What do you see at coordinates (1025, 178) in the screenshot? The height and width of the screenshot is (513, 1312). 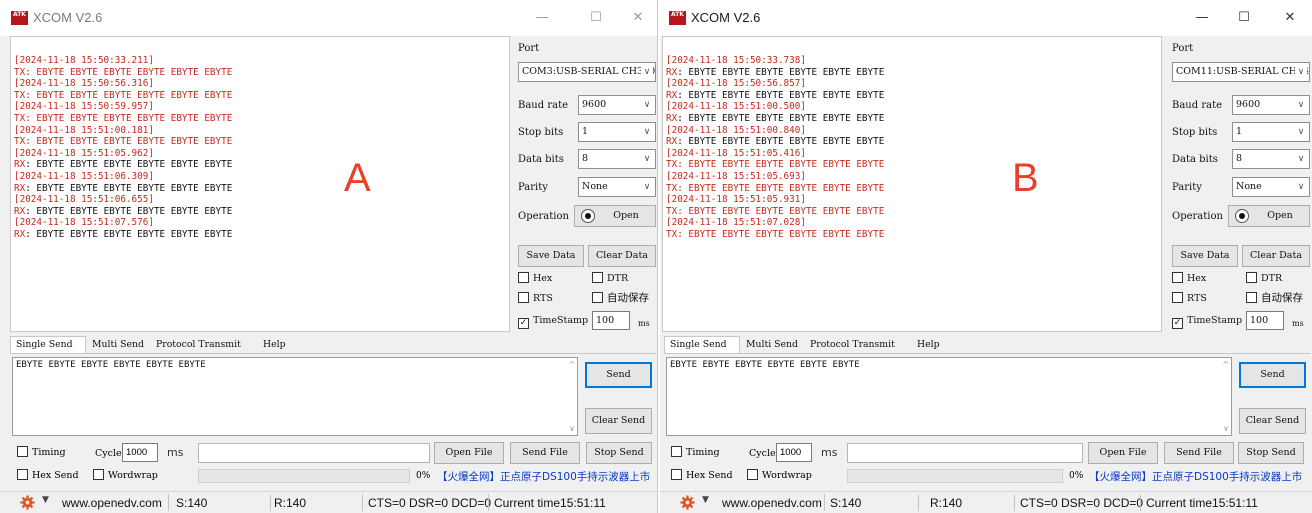 I see `annotation-letter-b: B` at bounding box center [1025, 178].